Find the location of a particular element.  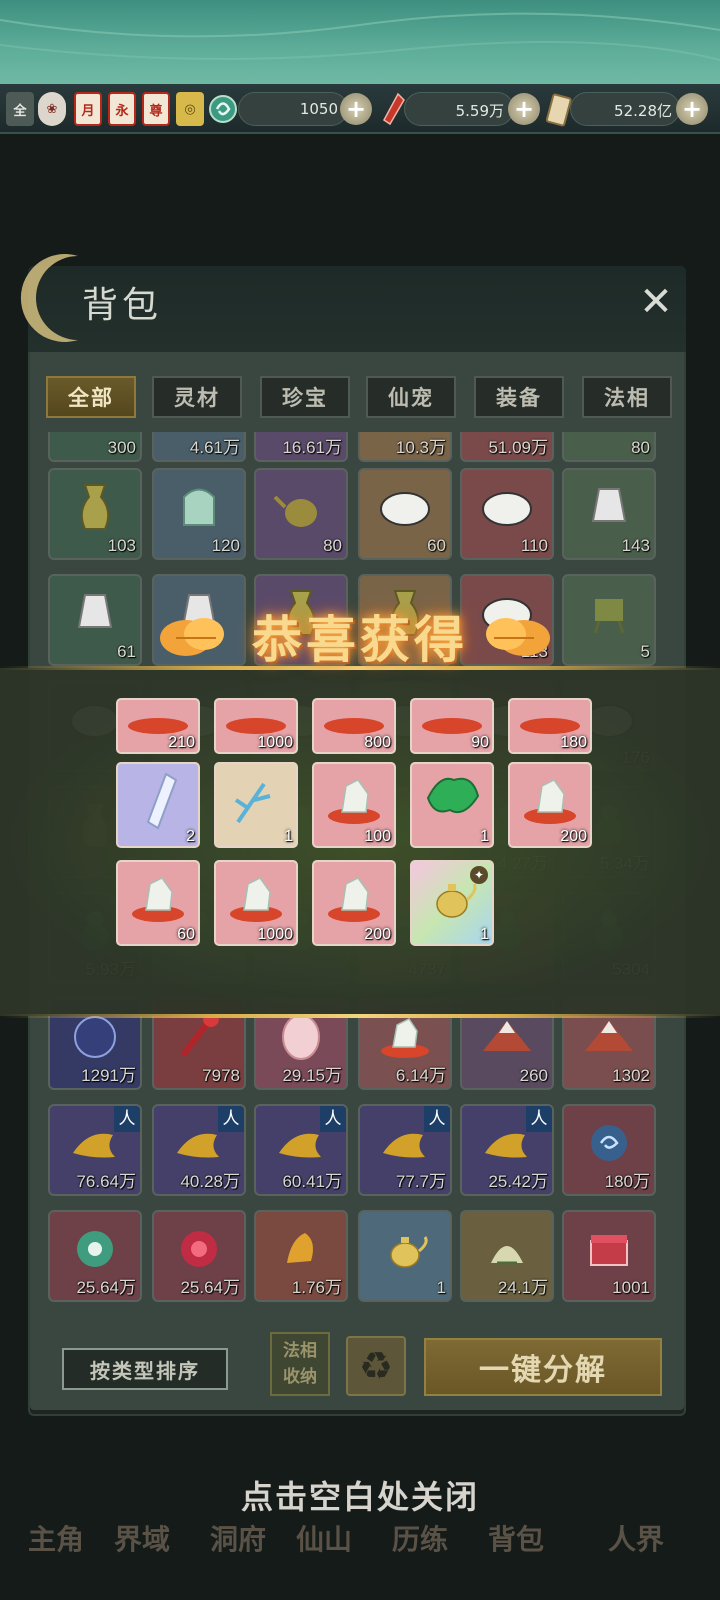

item-count: 77.7万 is located at coordinates (420, 1181).